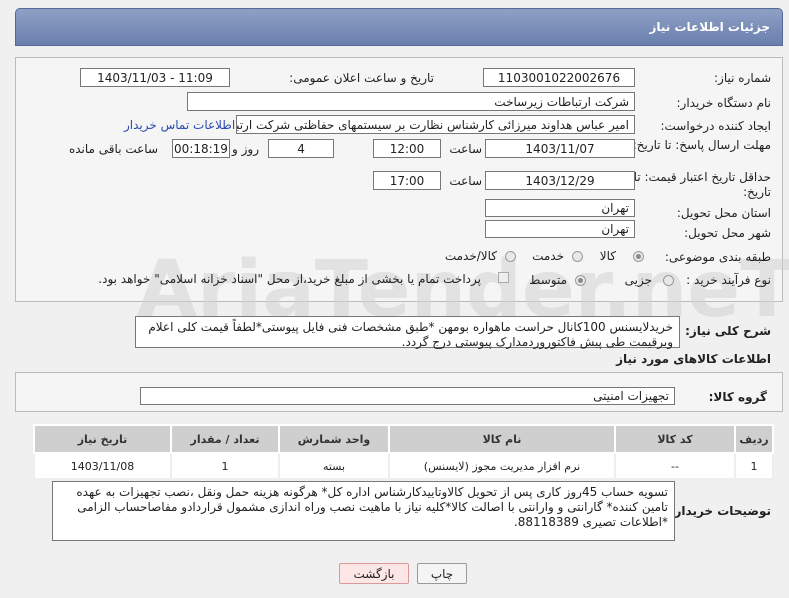 The height and width of the screenshot is (598, 789). Describe the element at coordinates (675, 439) in the screenshot. I see `col-header-code: کد کالا` at that location.